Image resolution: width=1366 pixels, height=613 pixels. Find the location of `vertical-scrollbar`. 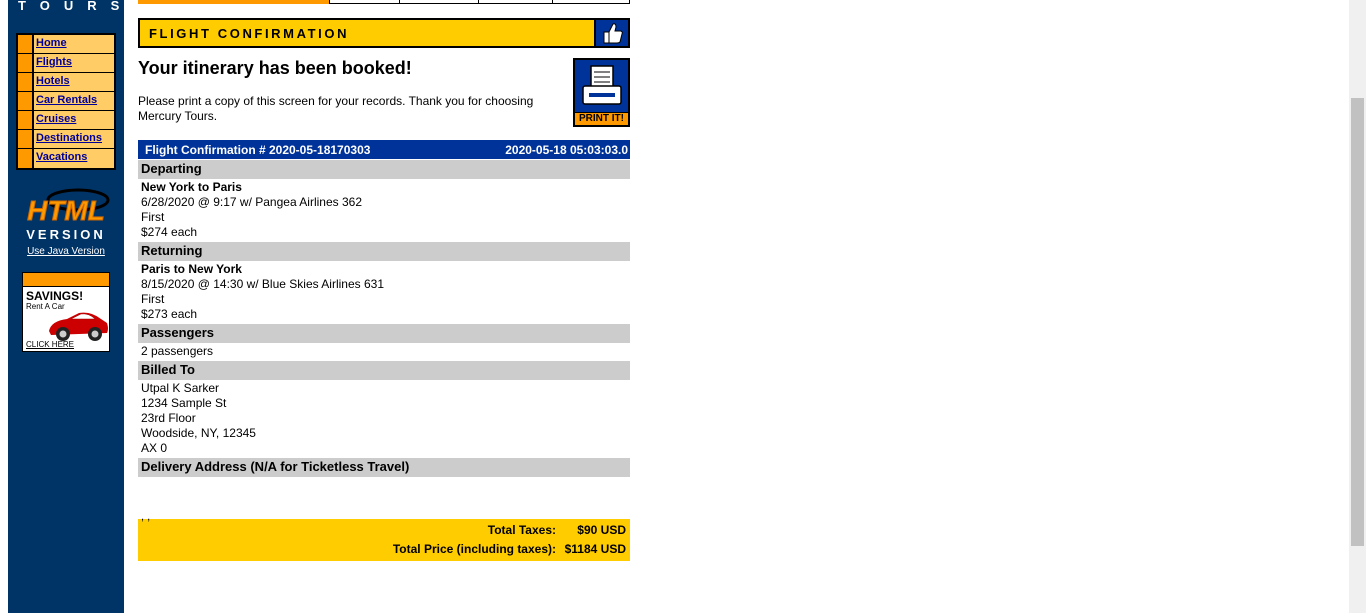

vertical-scrollbar is located at coordinates (1357, 306).